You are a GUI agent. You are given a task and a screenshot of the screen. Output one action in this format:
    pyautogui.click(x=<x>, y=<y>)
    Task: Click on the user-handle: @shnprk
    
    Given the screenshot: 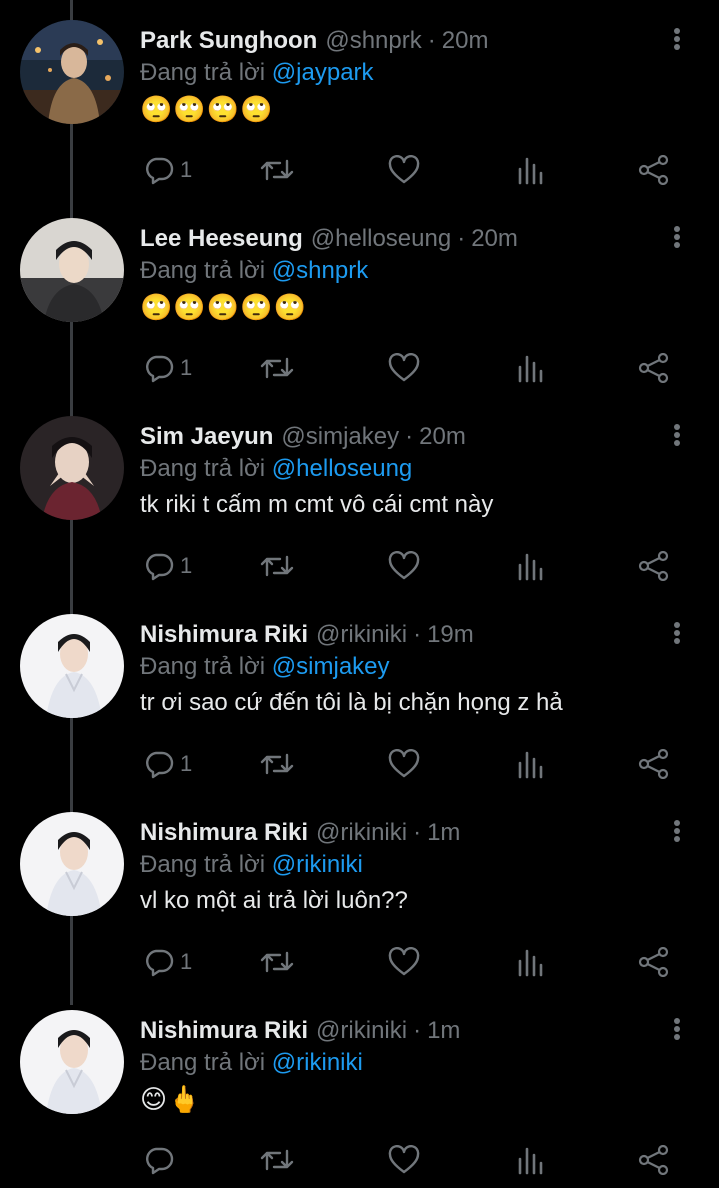 What is the action you would take?
    pyautogui.click(x=373, y=40)
    